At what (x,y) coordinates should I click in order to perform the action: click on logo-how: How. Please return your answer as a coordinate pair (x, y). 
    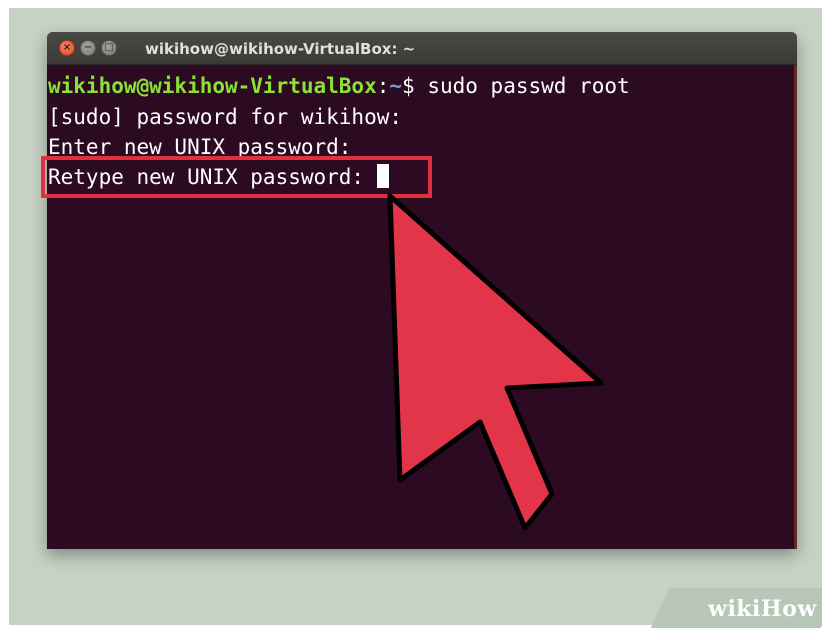
    Looking at the image, I should click on (788, 609).